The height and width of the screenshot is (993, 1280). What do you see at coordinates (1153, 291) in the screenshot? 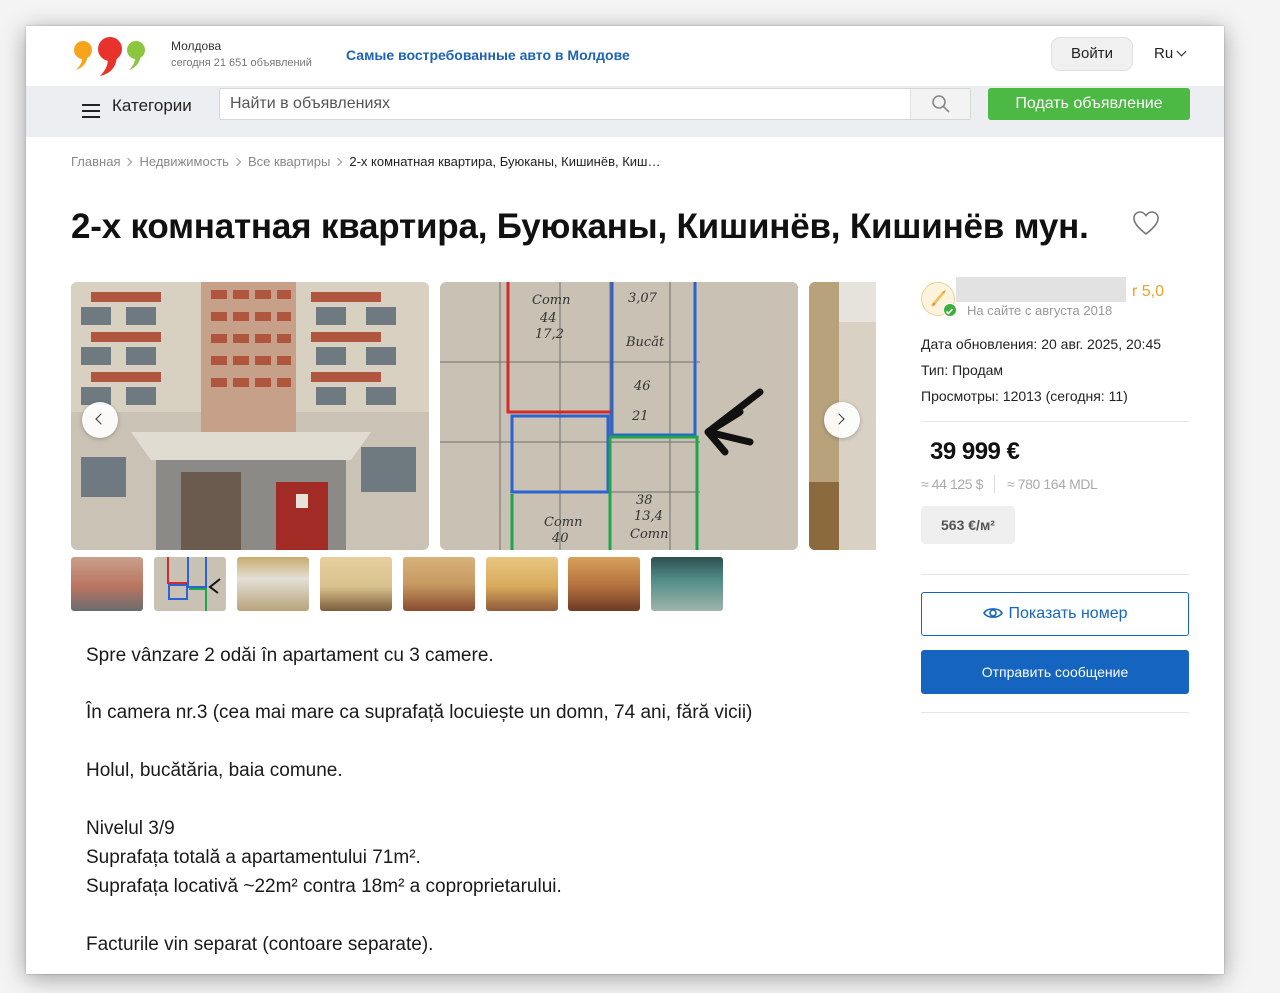
I see `seller-rating-value: 5,0` at bounding box center [1153, 291].